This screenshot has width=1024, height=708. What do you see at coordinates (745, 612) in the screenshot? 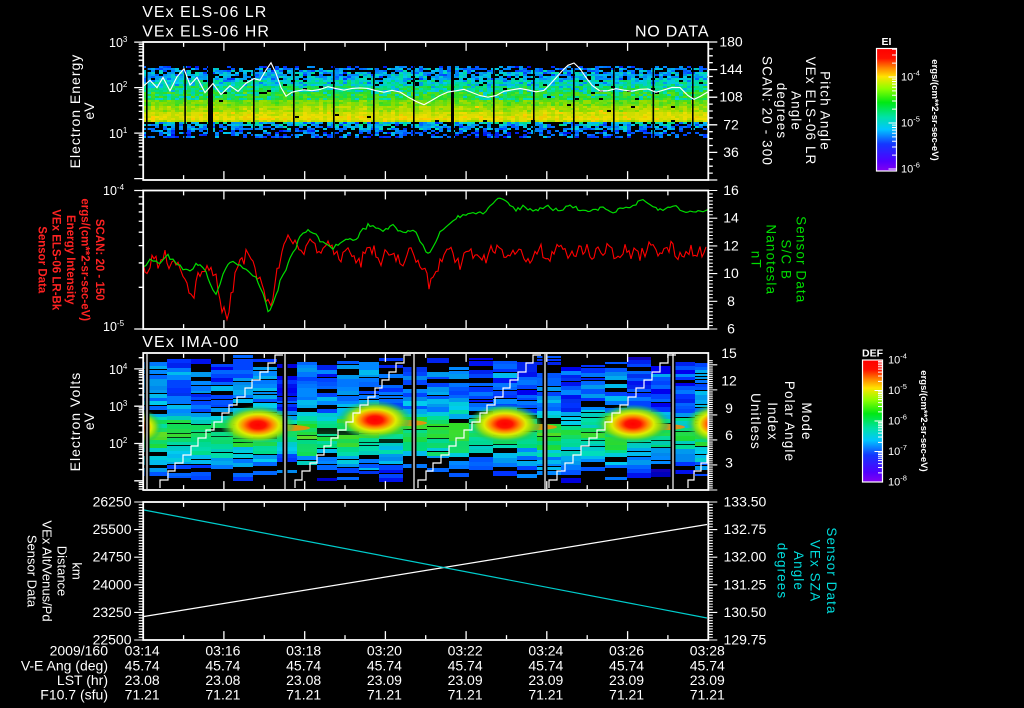
I see `svg-text: 130.50` at bounding box center [745, 612].